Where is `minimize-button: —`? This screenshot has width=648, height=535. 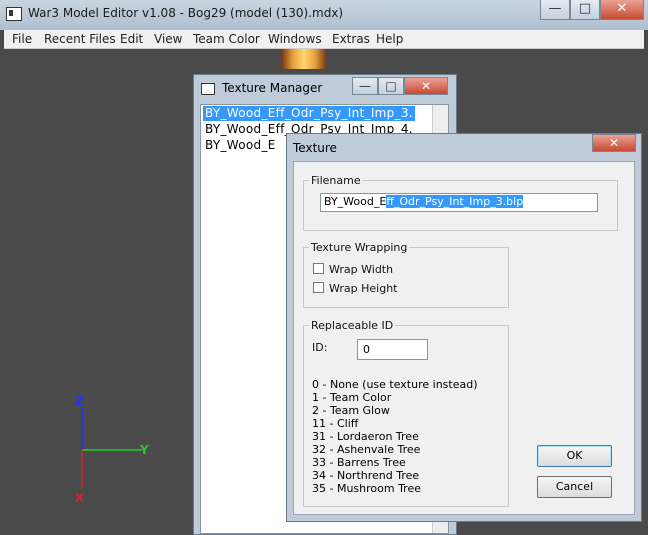 minimize-button: — is located at coordinates (555, 10).